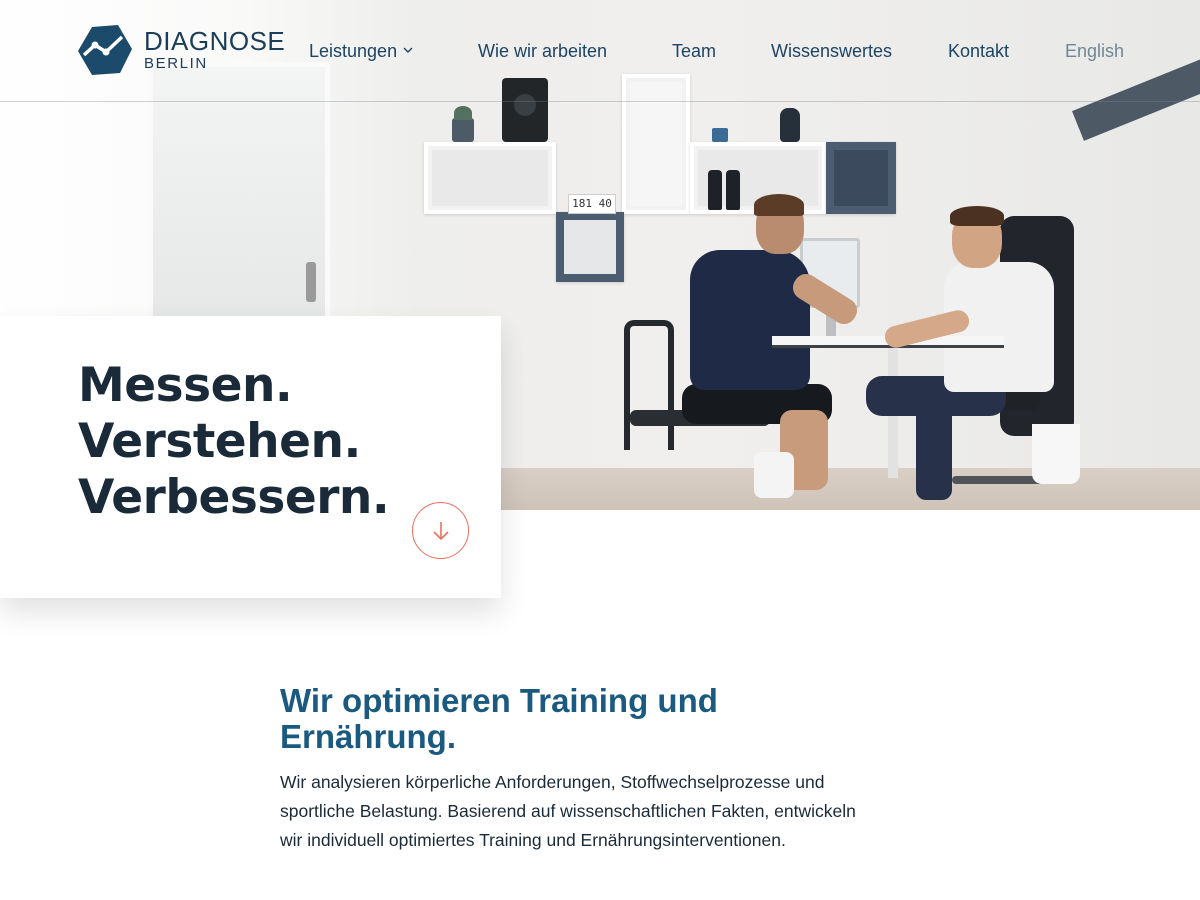 The image size is (1200, 900). Describe the element at coordinates (408, 50) in the screenshot. I see `chevron-down-icon` at that location.